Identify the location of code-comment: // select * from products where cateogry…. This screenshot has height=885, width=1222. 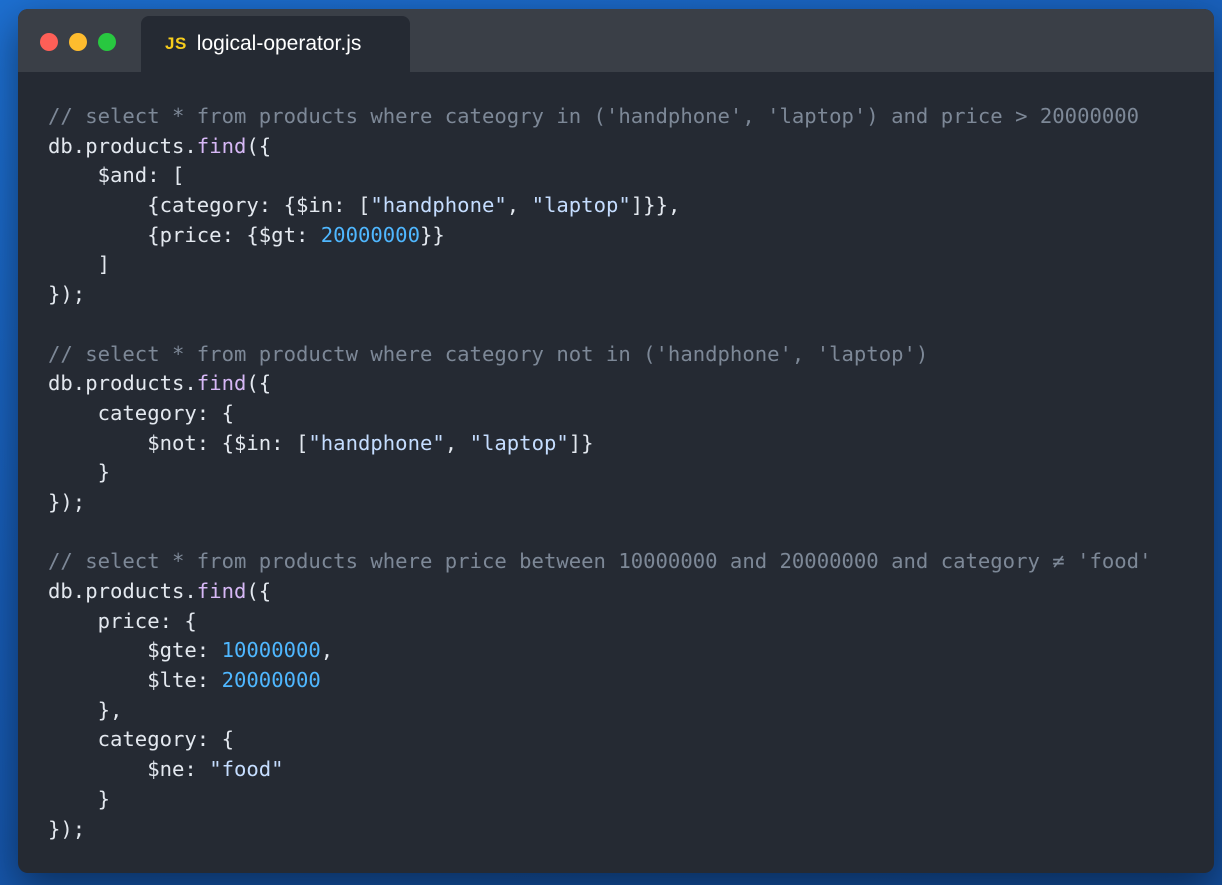
(594, 116).